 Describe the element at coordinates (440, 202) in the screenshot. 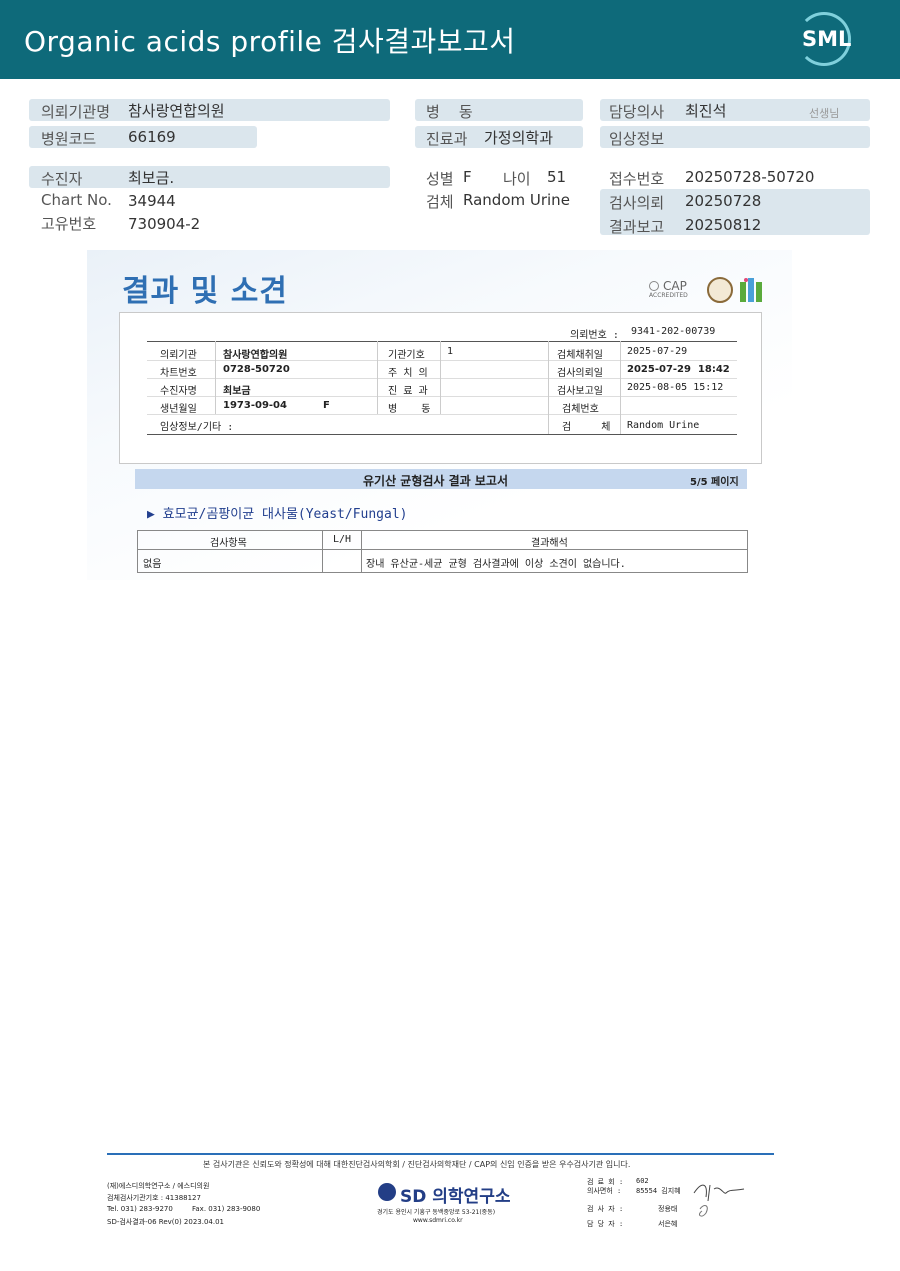

I see `specimen-label: 검체` at that location.